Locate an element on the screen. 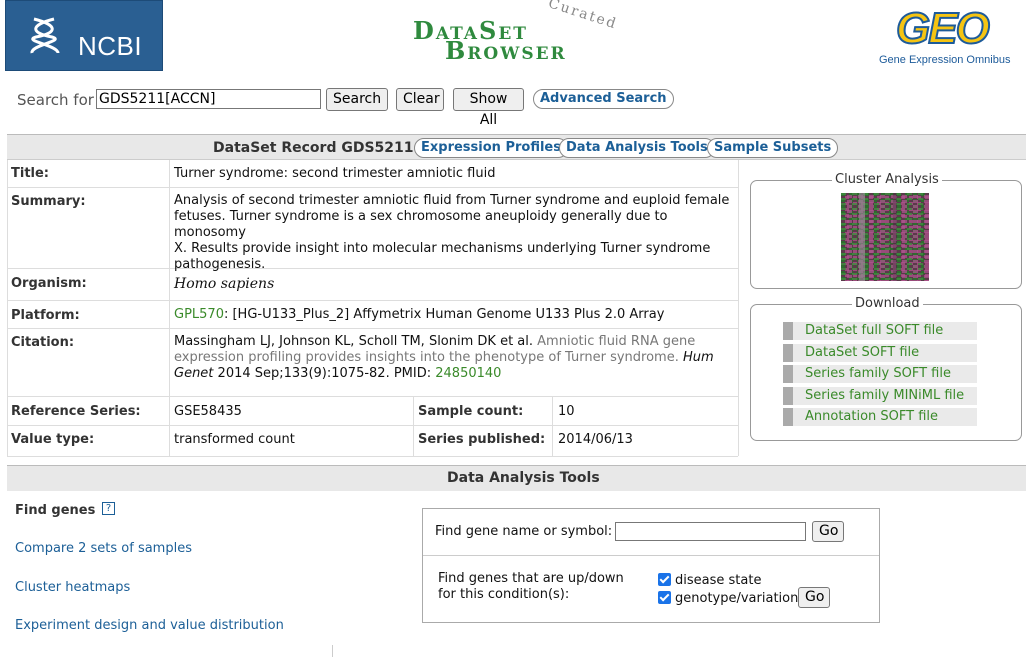 The height and width of the screenshot is (657, 1026). find-gene-go-button: Go is located at coordinates (828, 531).